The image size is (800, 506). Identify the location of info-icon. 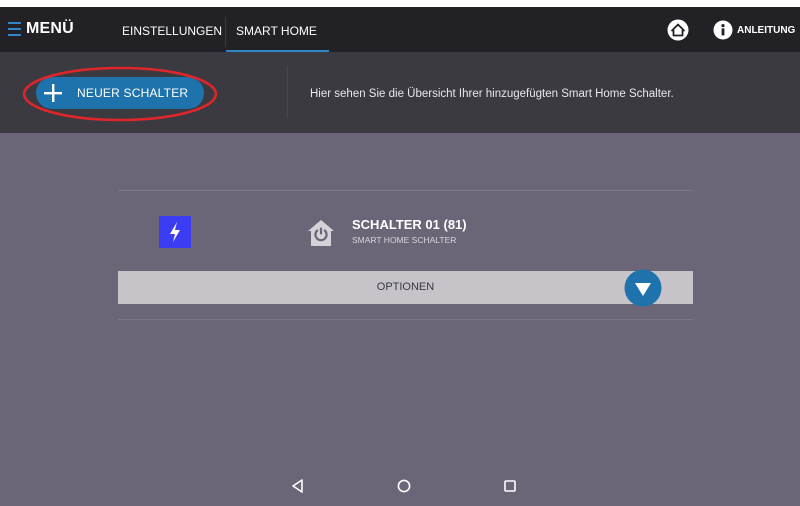
(723, 30).